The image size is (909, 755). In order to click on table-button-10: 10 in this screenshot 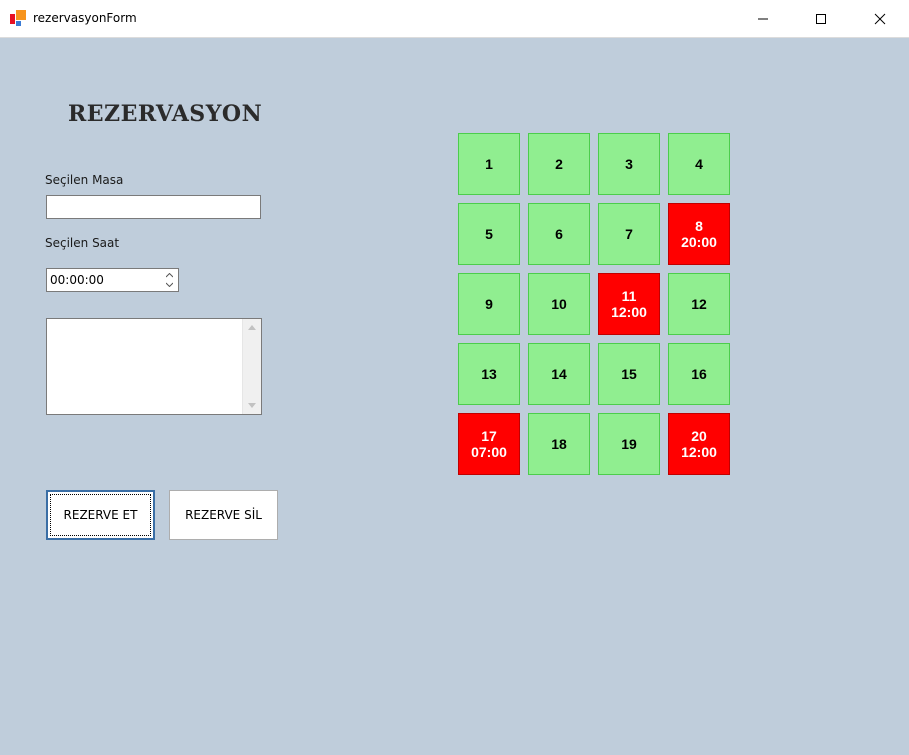, I will do `click(559, 304)`.